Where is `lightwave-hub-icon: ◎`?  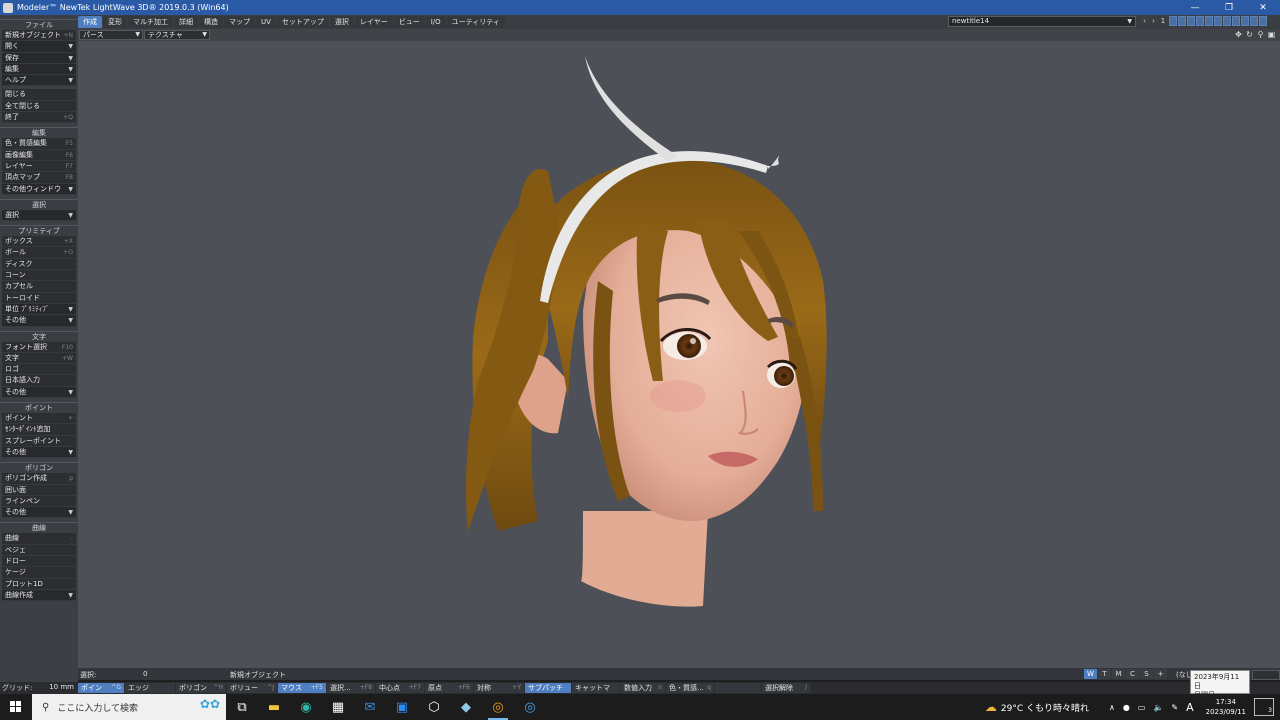
lightwave-hub-icon: ◎ is located at coordinates (530, 707).